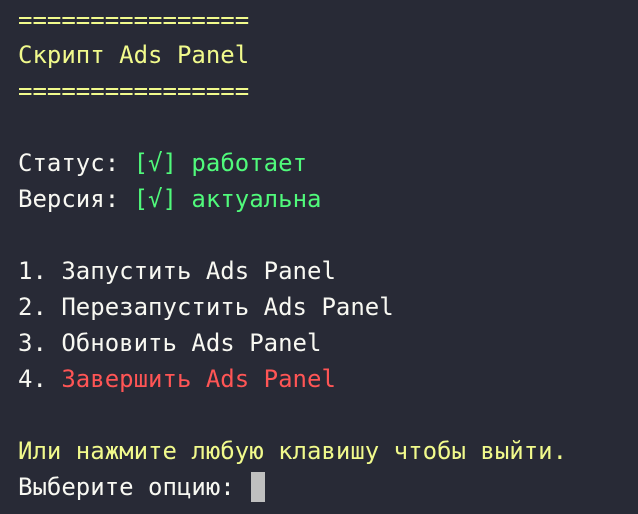 The height and width of the screenshot is (514, 638). What do you see at coordinates (227, 307) in the screenshot?
I see `menu-item-label: Перезапустить Ads Panel` at bounding box center [227, 307].